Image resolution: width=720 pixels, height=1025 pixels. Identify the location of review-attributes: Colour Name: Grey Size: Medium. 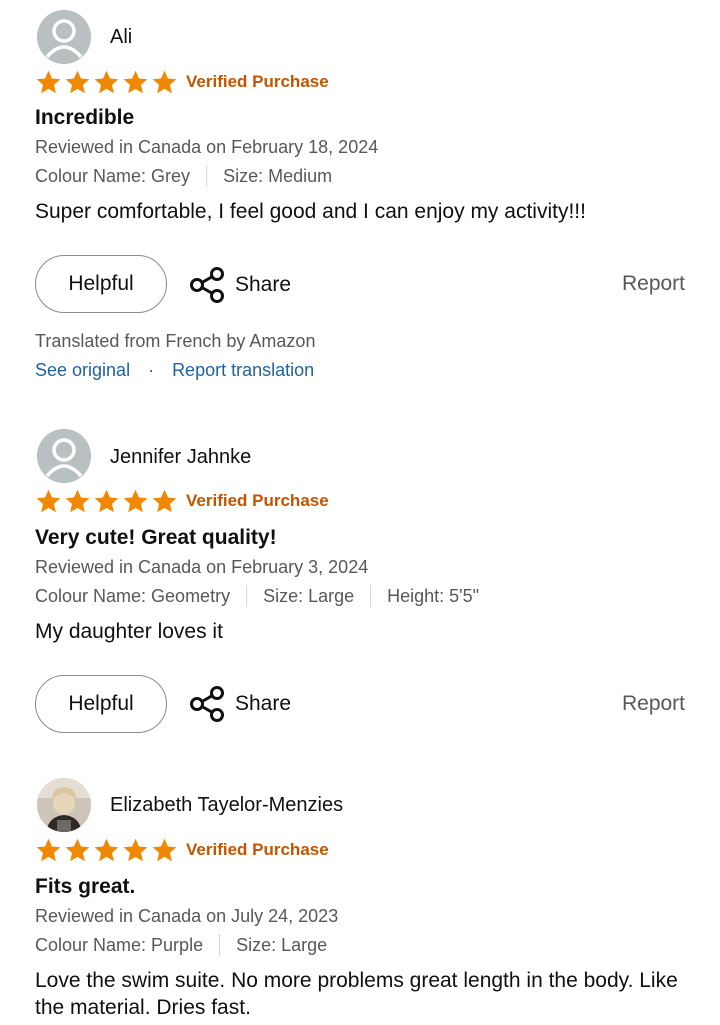
(183, 176).